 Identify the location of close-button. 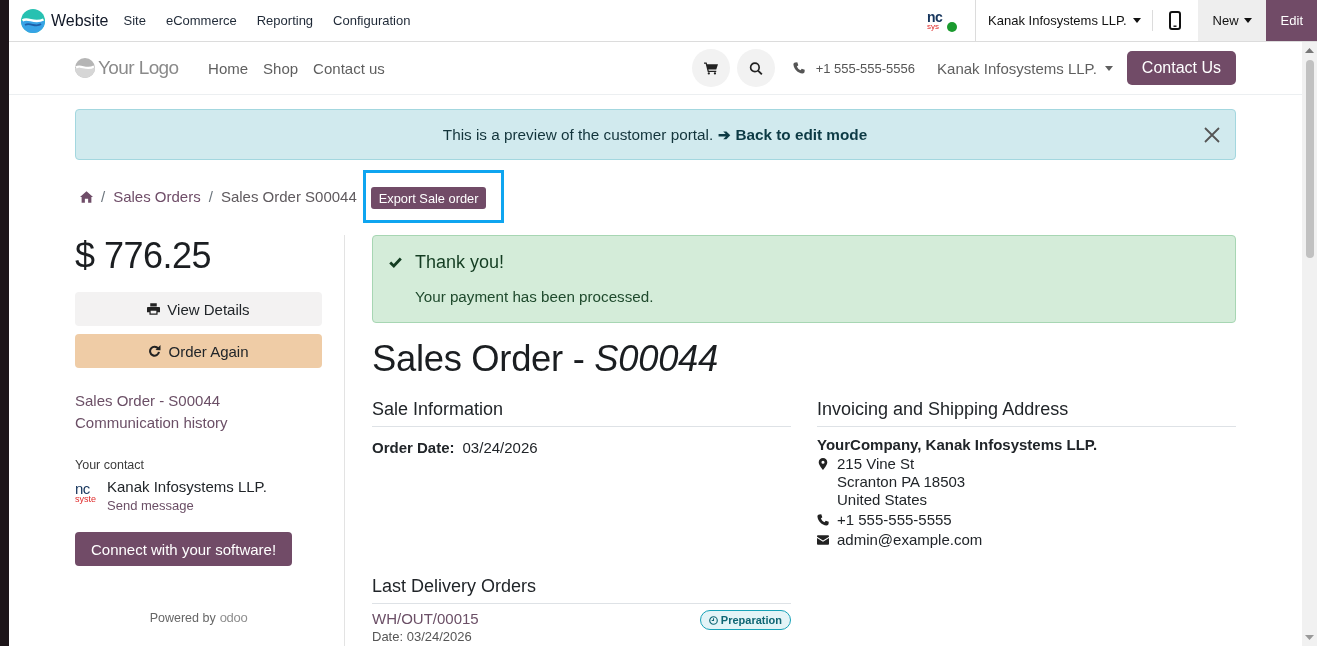
(1212, 134).